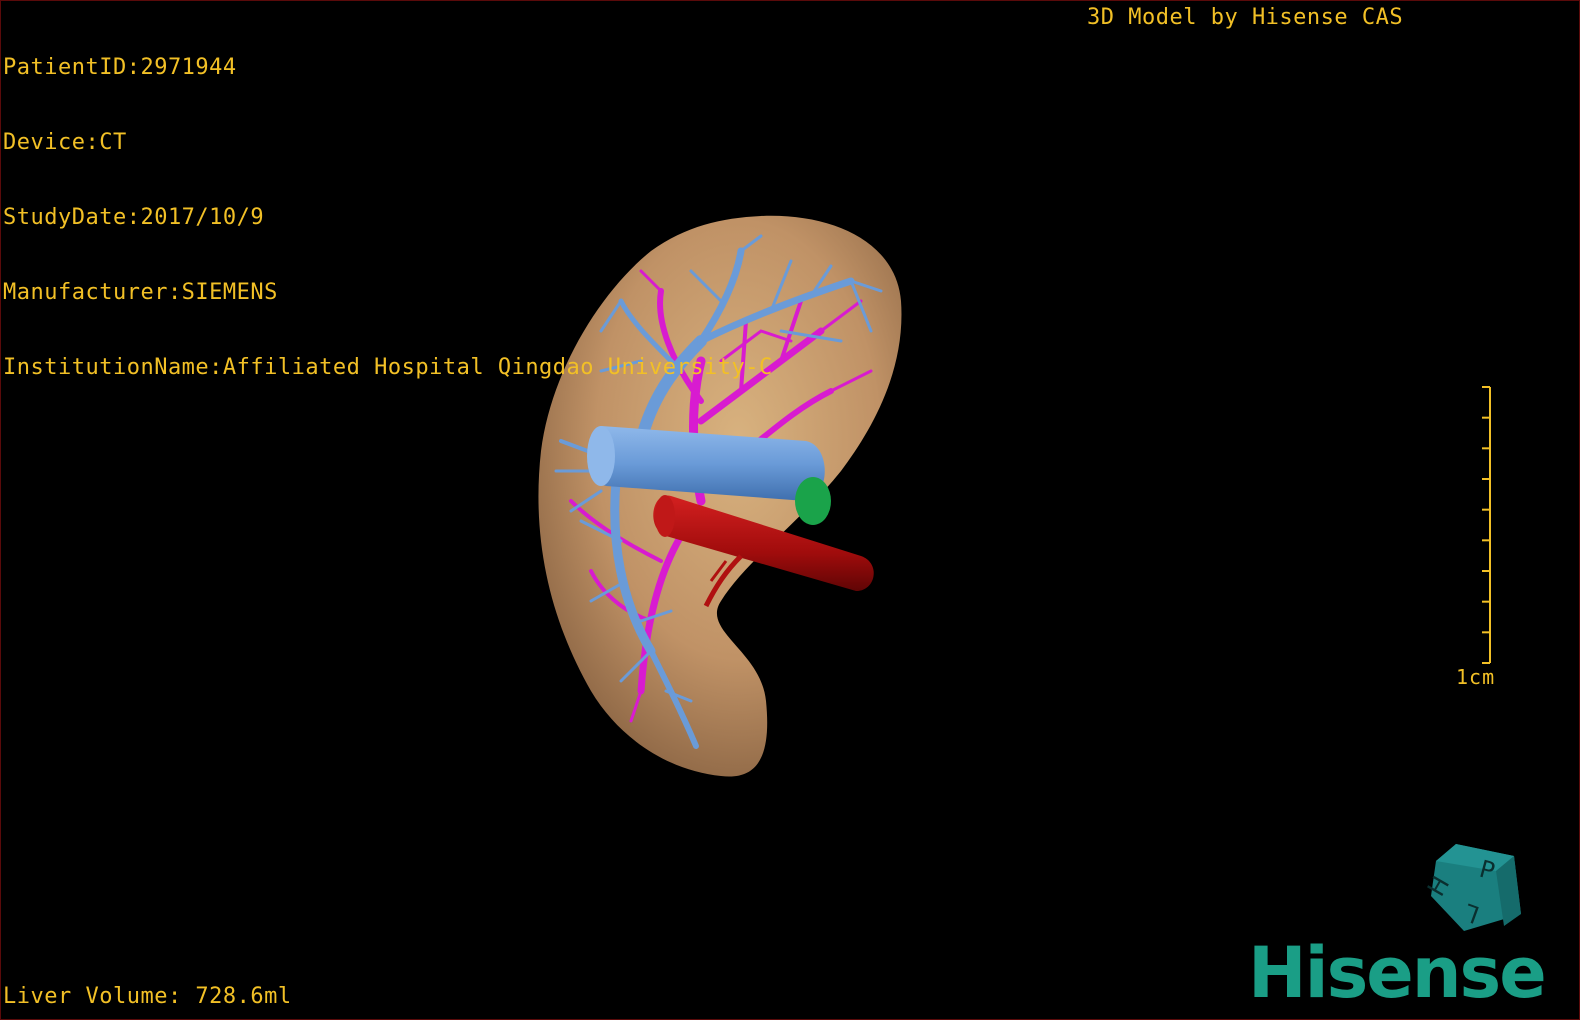 This screenshot has height=1020, width=1580. What do you see at coordinates (1481, 891) in the screenshot?
I see `orientation-cube-icon: P H L` at bounding box center [1481, 891].